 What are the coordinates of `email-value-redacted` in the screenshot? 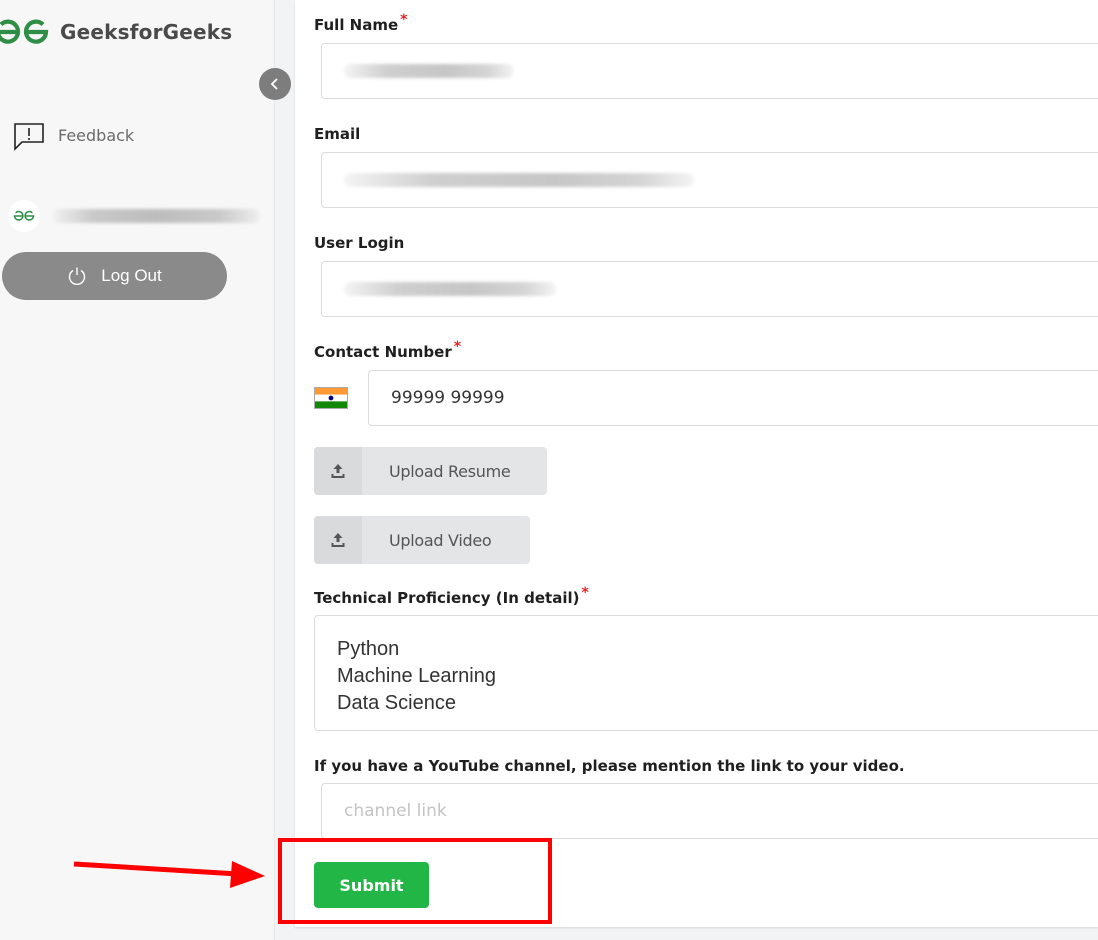 It's located at (519, 180).